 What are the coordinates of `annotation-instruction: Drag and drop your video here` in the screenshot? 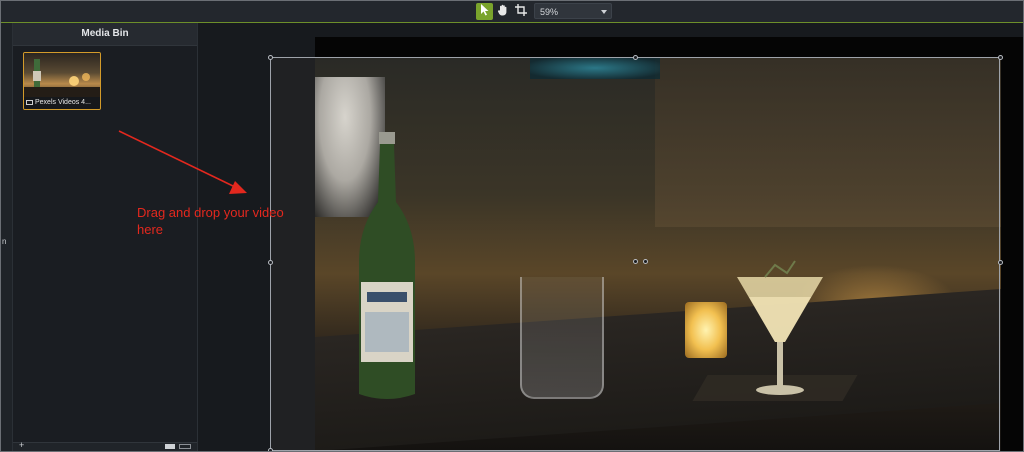 It's located at (210, 221).